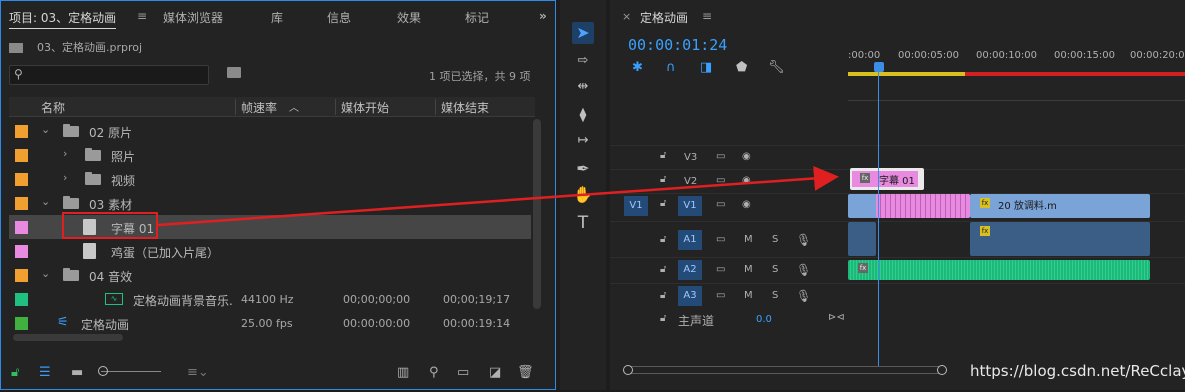 The height and width of the screenshot is (392, 1185). Describe the element at coordinates (53, 107) in the screenshot. I see `col-name: 名称` at that location.